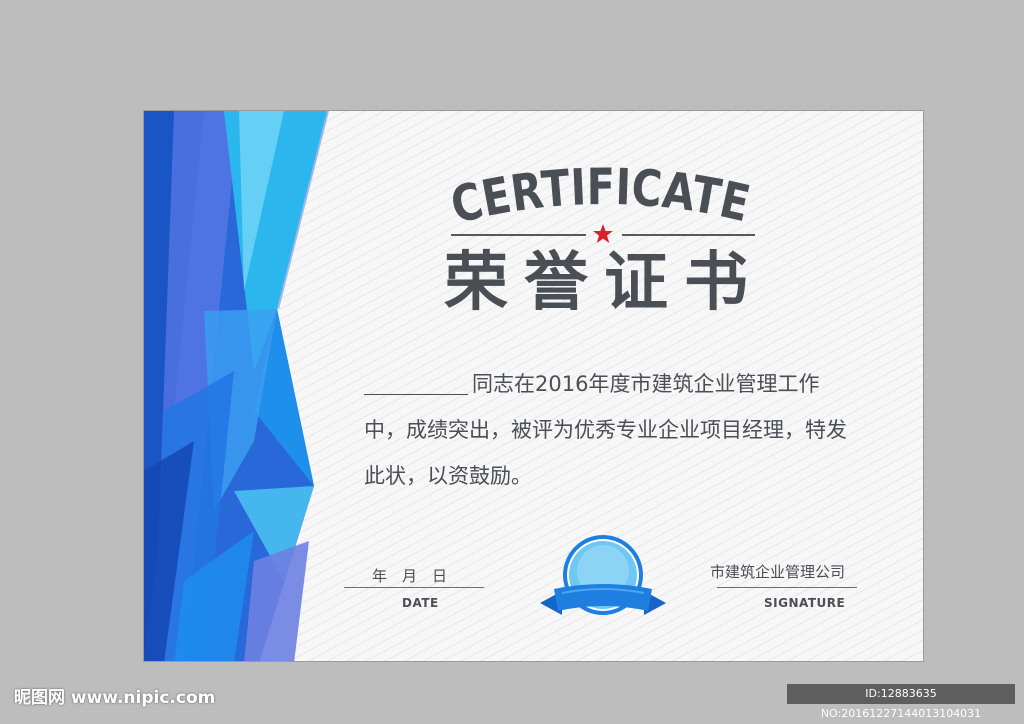 This screenshot has height=724, width=1024. Describe the element at coordinates (901, 702) in the screenshot. I see `image-id-watermark: ID:12883635 NO:20161227144013104031` at that location.